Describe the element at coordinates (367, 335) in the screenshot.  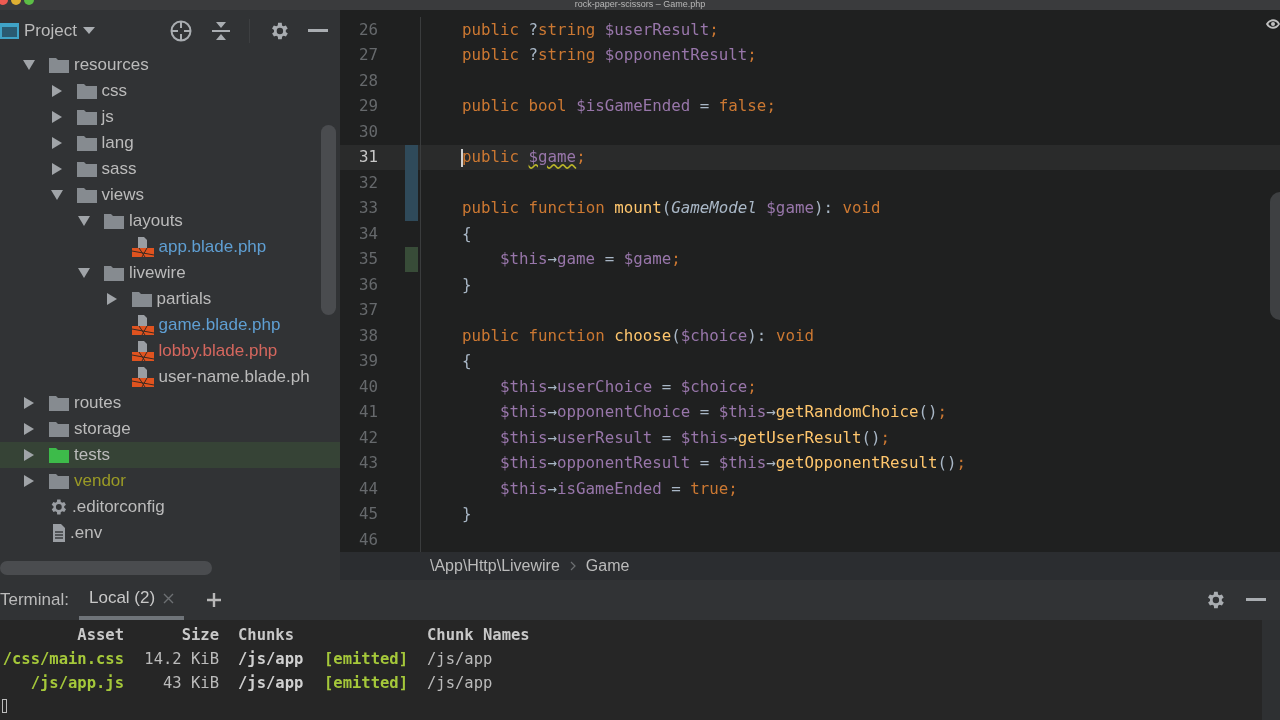
I see `line-number: 38` at that location.